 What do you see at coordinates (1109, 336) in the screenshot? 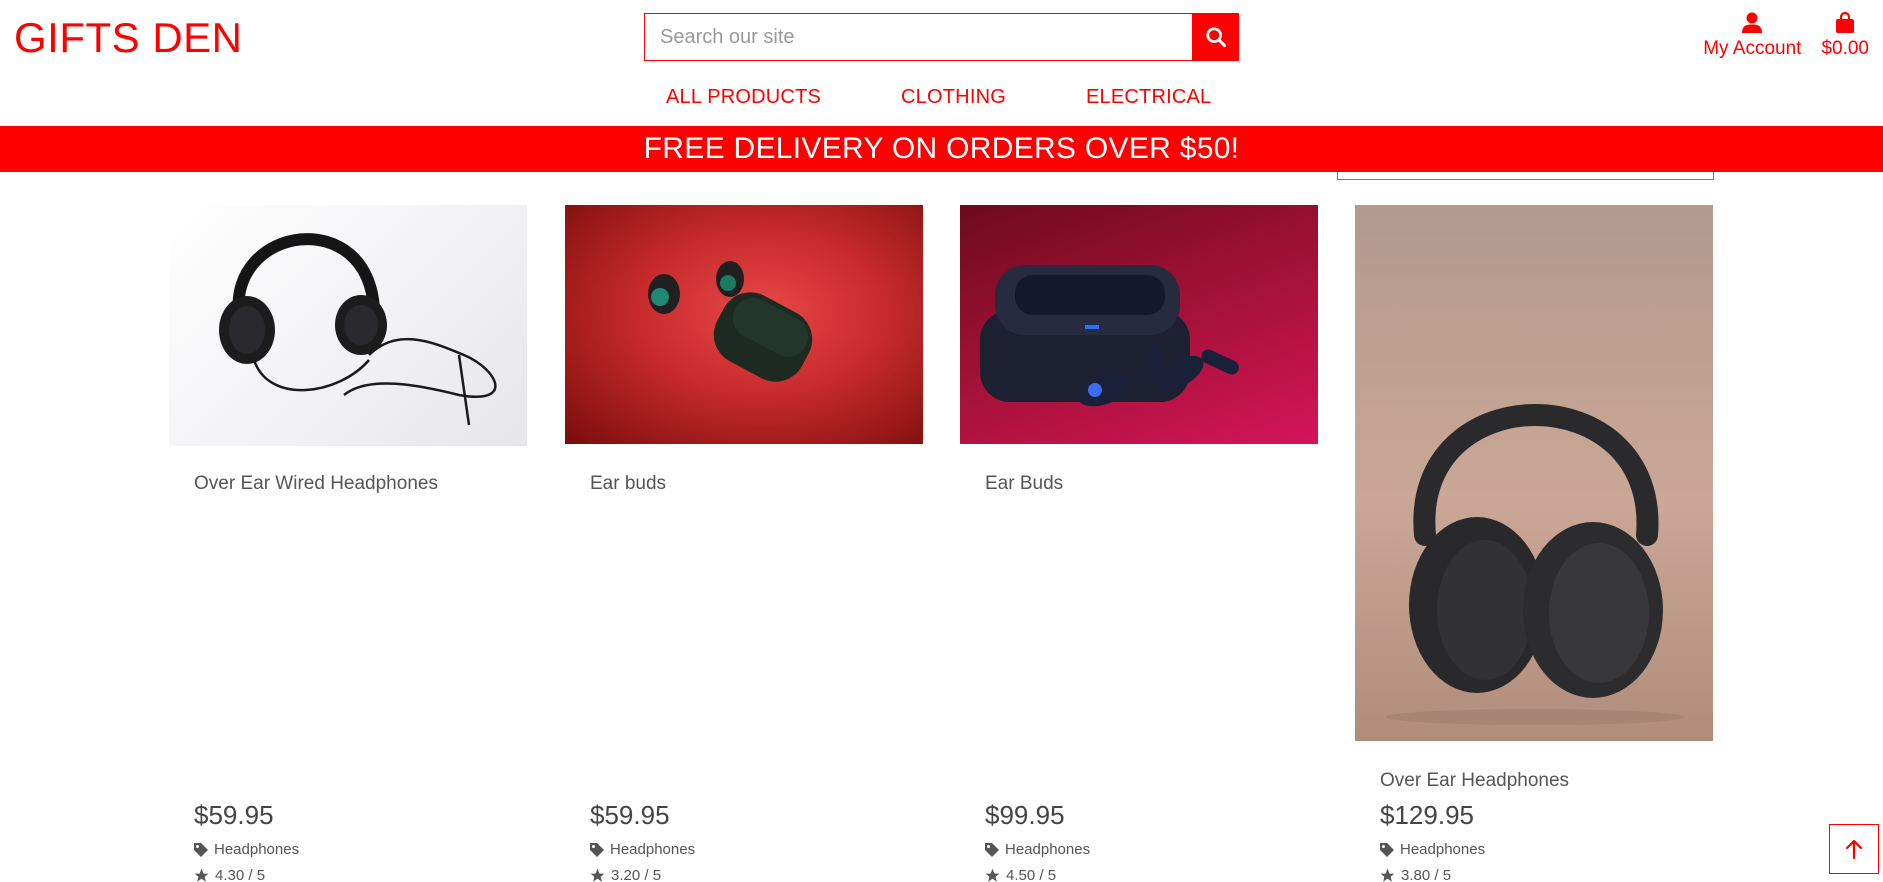
I see `earbuds-case-image` at bounding box center [1109, 336].